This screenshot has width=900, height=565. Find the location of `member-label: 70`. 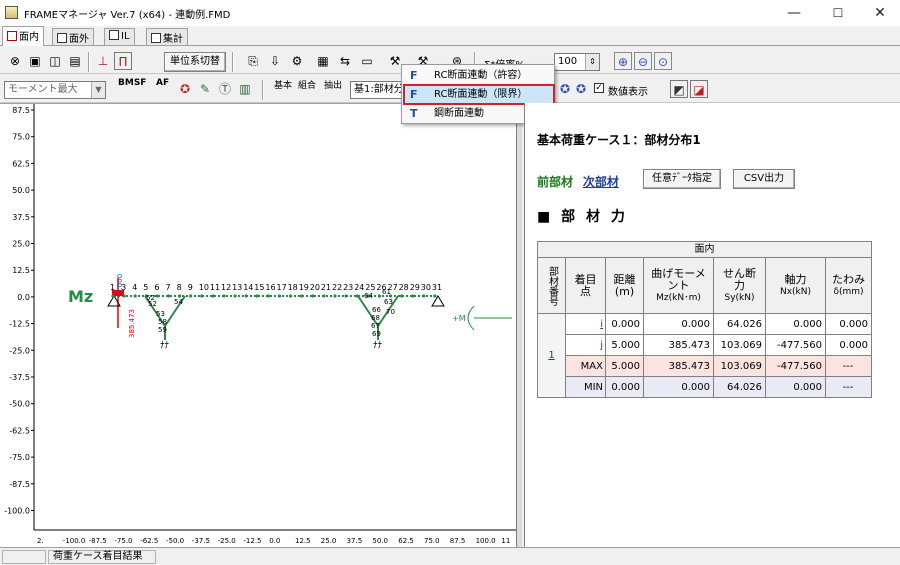

member-label: 70 is located at coordinates (390, 312).